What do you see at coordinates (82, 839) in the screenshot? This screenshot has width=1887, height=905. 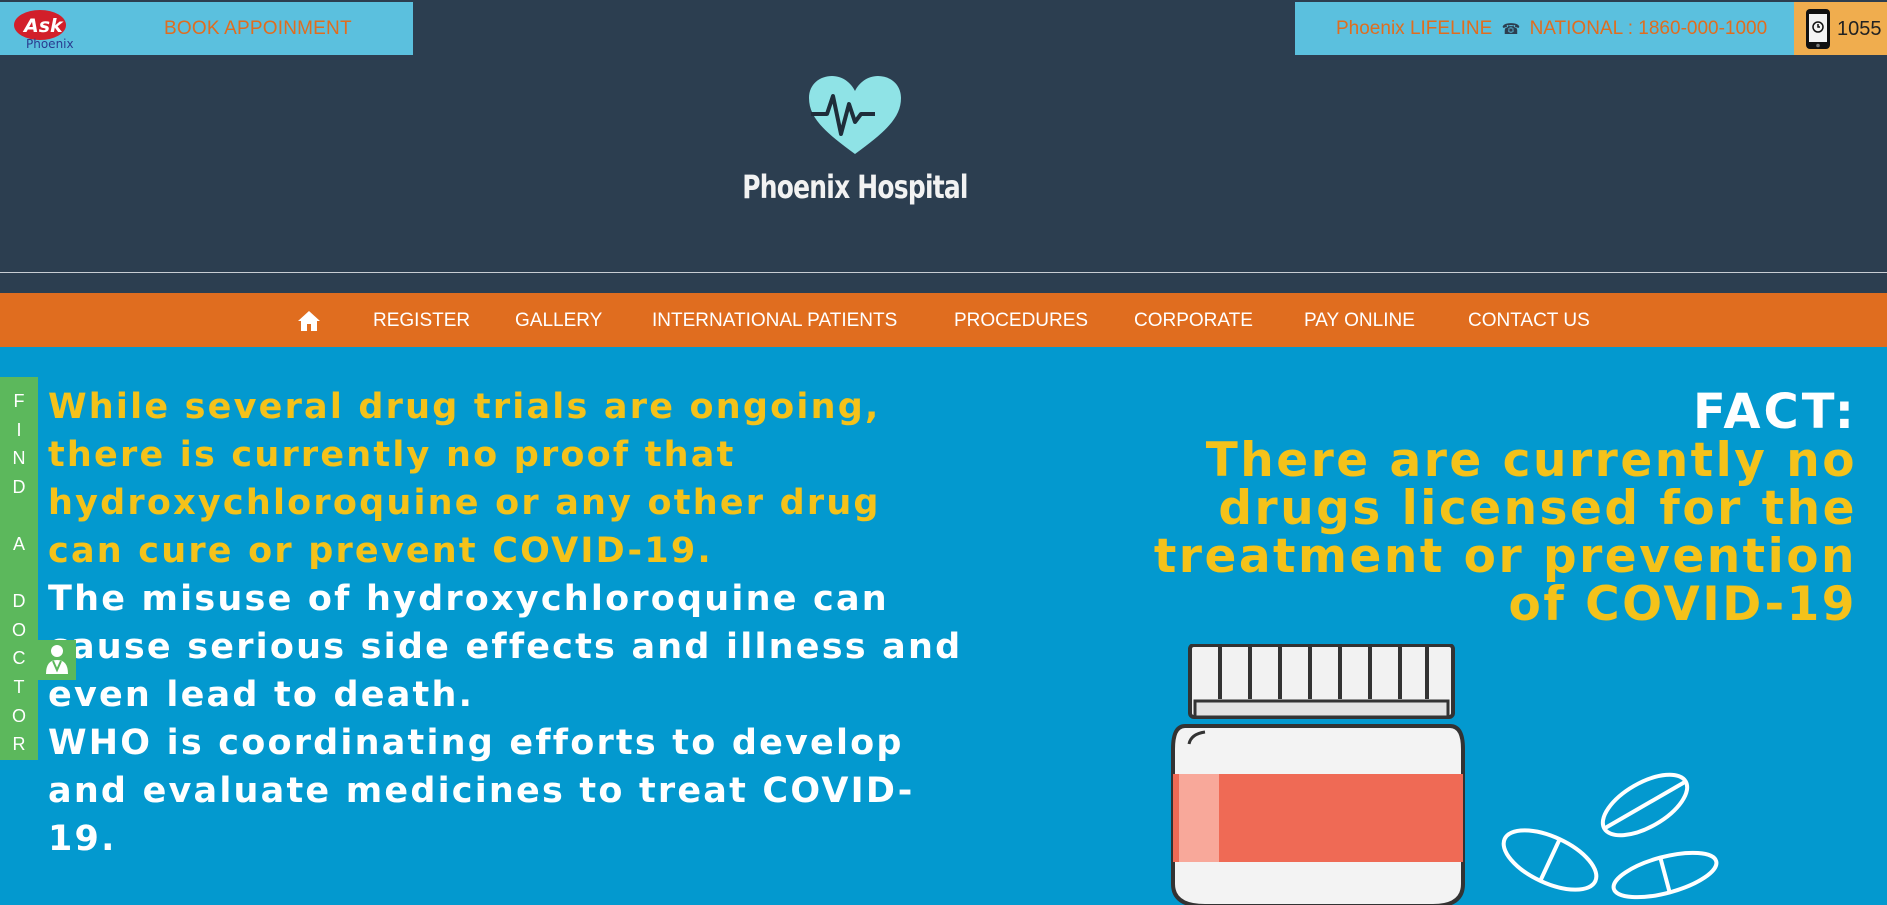 I see `banner-line: 19.` at bounding box center [82, 839].